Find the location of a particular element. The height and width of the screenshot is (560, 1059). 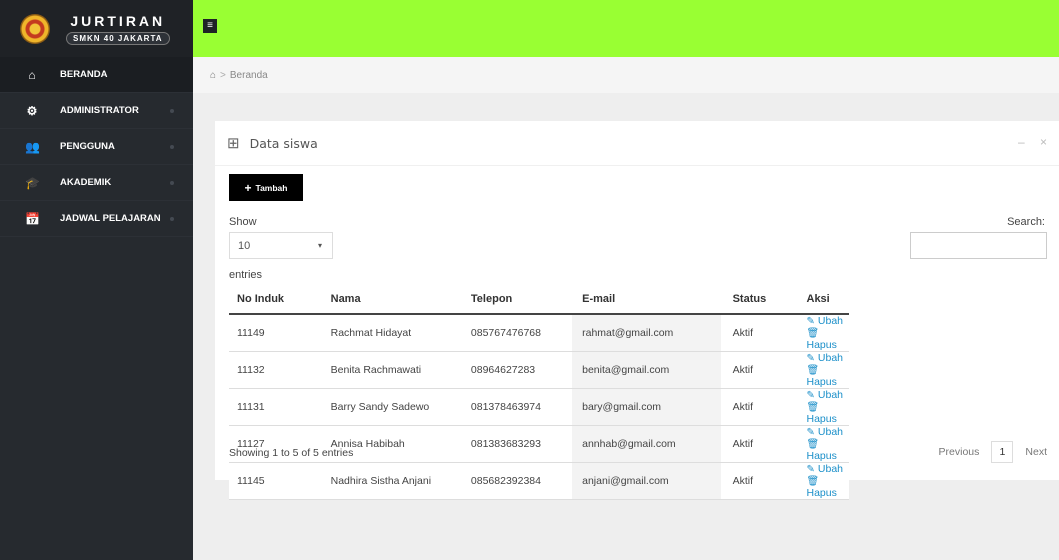

entries-length-value: 10 is located at coordinates (244, 245).